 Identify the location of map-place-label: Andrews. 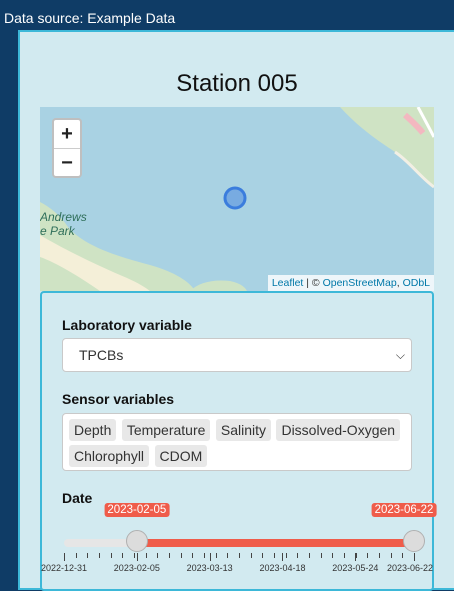
(63, 217).